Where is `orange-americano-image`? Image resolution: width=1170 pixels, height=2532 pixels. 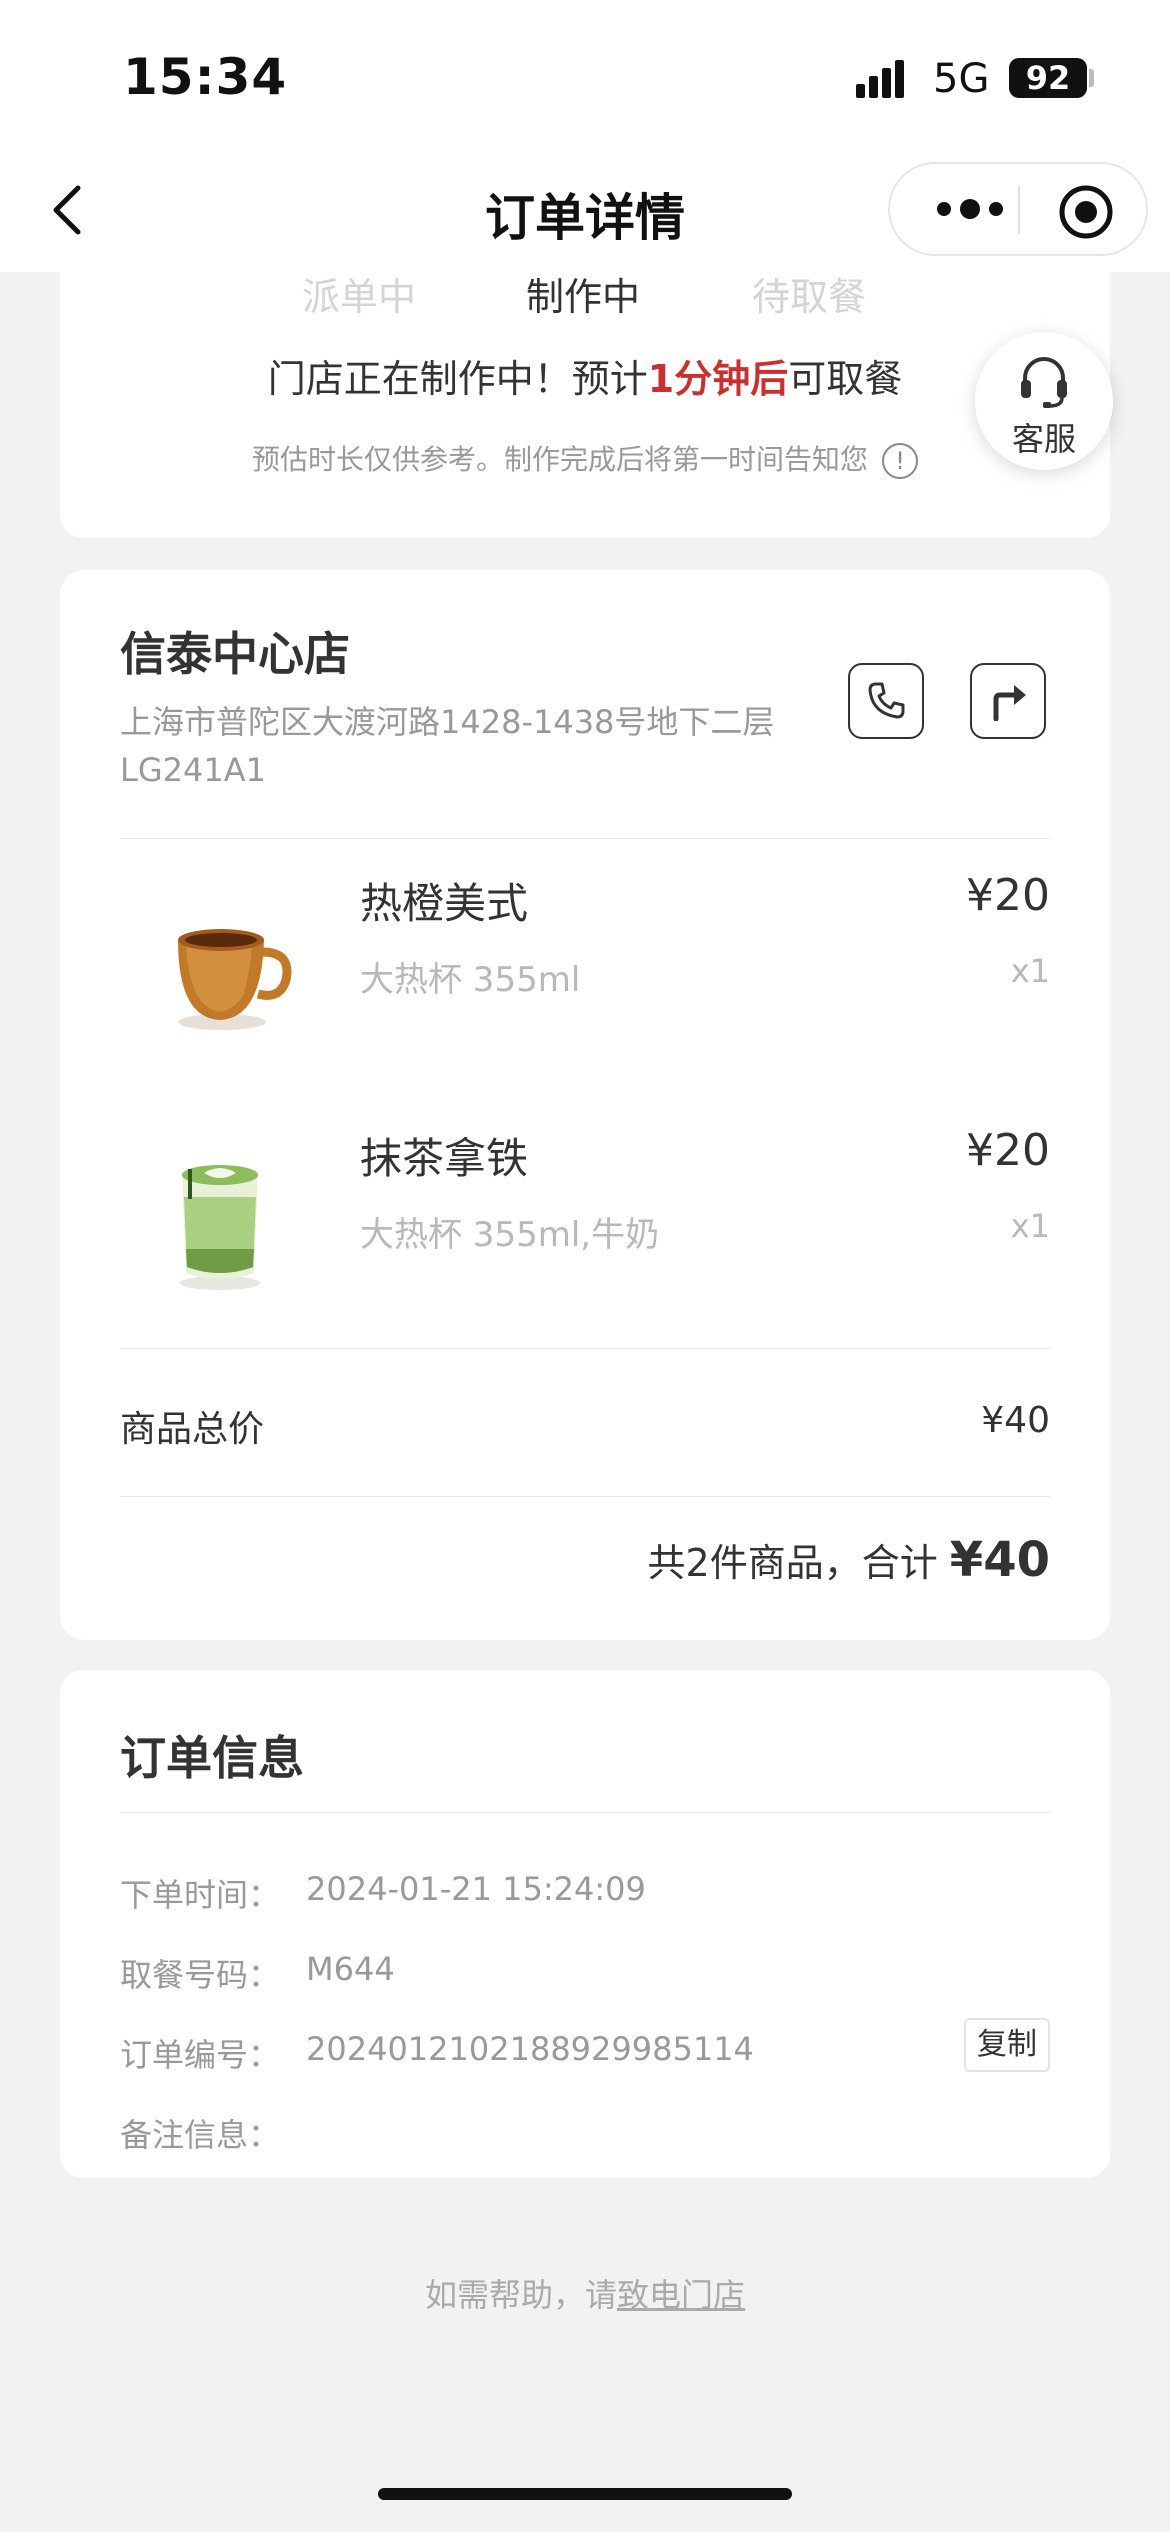 orange-americano-image is located at coordinates (235, 979).